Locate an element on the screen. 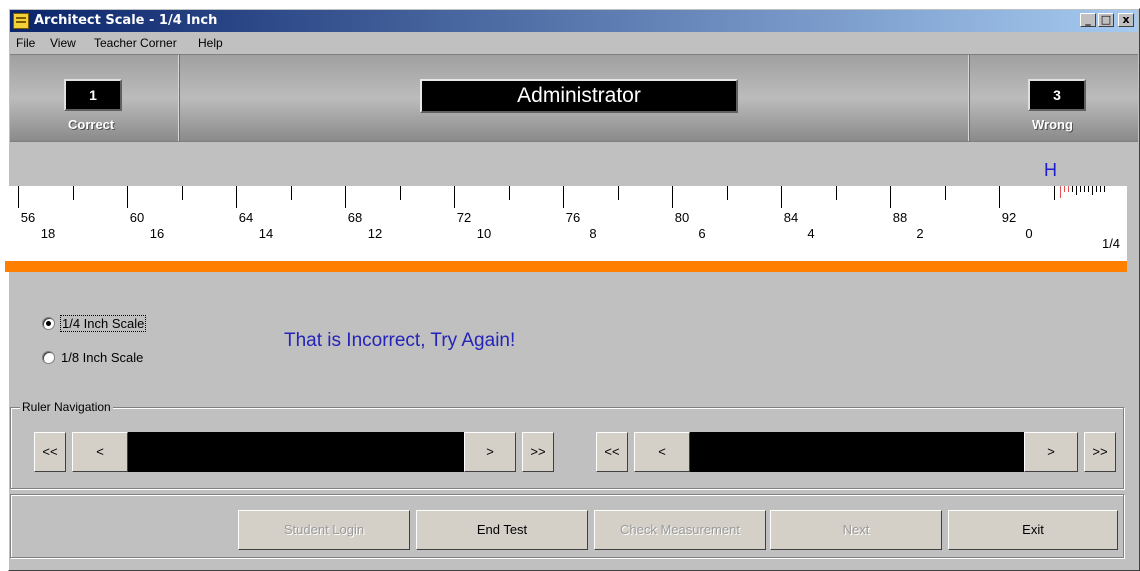 The width and height of the screenshot is (1140, 571). ruler-top-number: 88 is located at coordinates (900, 217).